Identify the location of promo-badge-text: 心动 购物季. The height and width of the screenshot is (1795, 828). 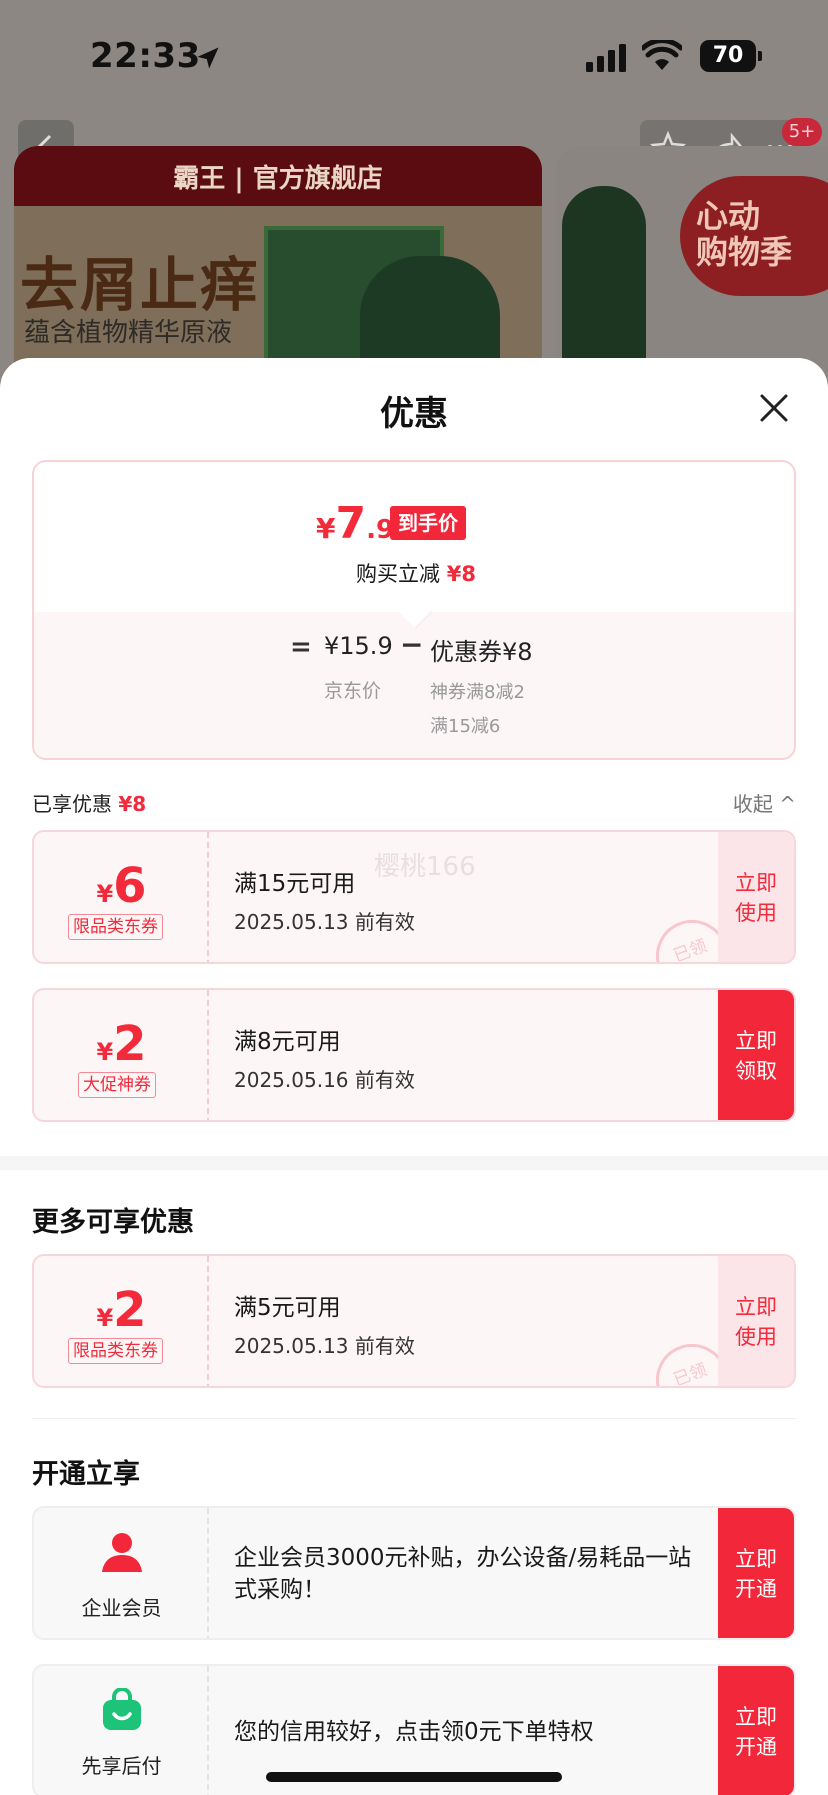
(744, 234).